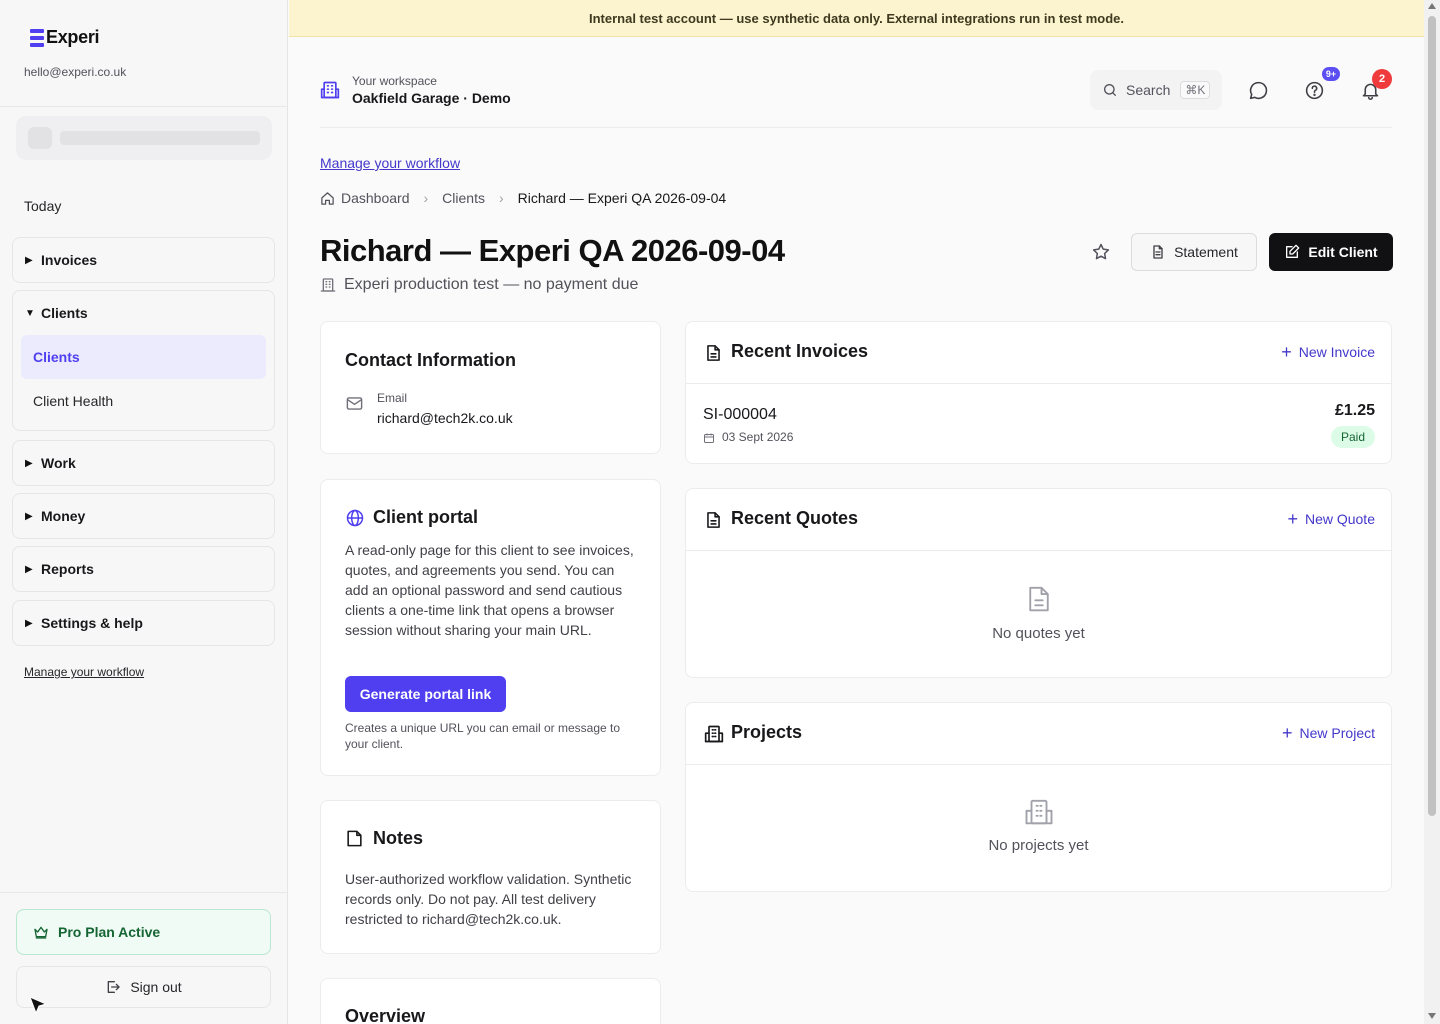 The height and width of the screenshot is (1024, 1440). I want to click on quotes-empty-text: No quotes yet, so click(1038, 633).